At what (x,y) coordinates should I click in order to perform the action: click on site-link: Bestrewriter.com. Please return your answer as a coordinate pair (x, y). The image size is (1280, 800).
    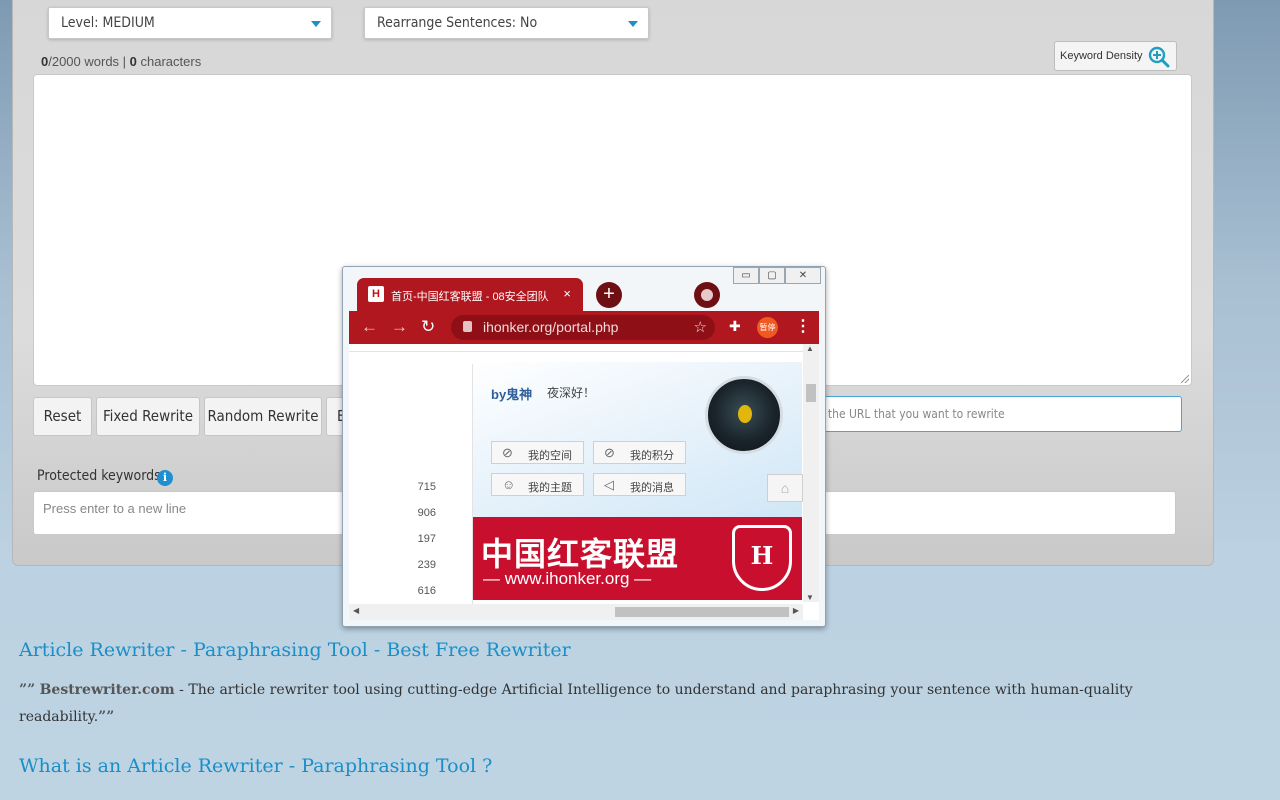
    Looking at the image, I should click on (107, 690).